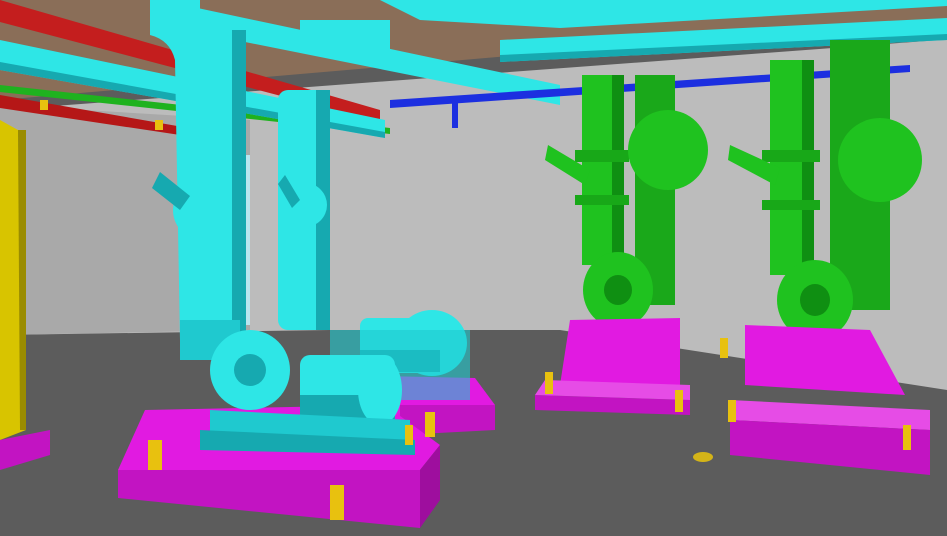 This screenshot has height=536, width=947. Describe the element at coordinates (724, 348) in the screenshot. I see `gold-foot-r3` at that location.